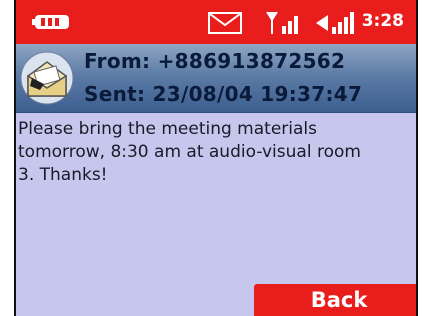  Describe the element at coordinates (47, 78) in the screenshot. I see `open-envelope-icon` at that location.